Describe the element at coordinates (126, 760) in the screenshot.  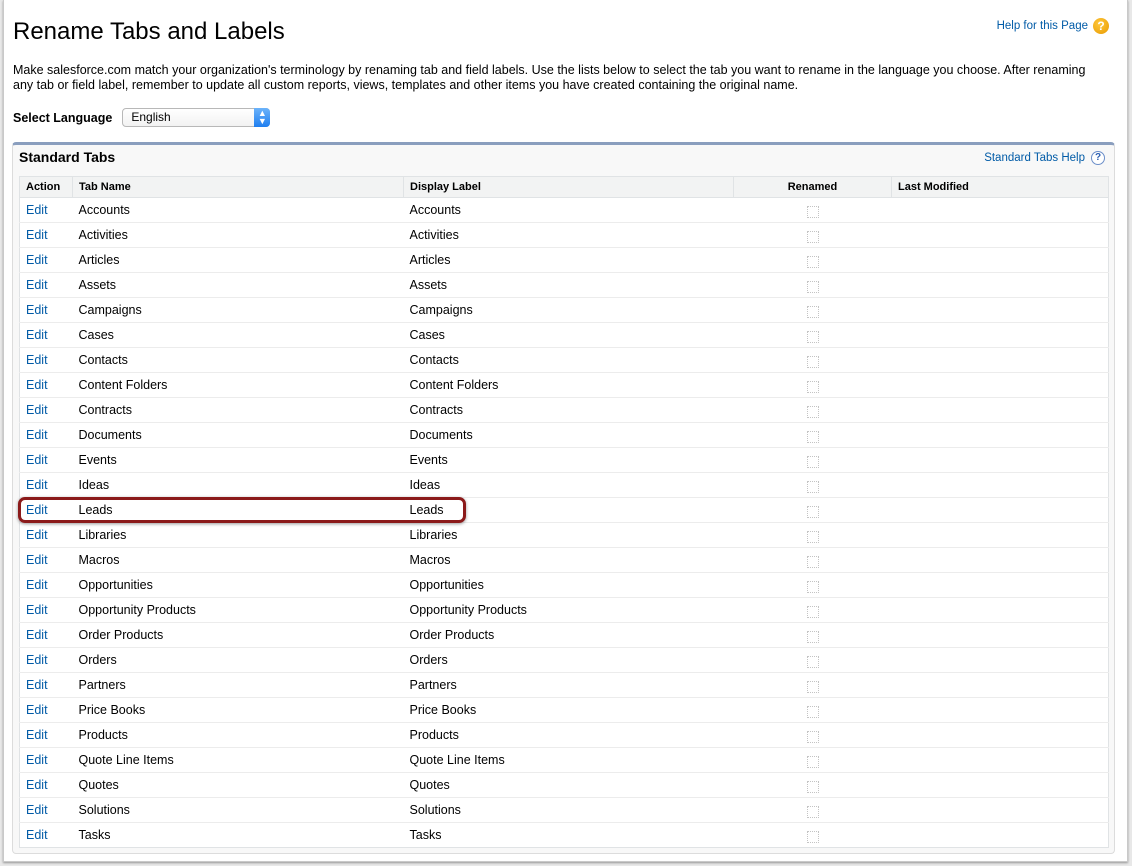
I see `tab-name-cell: Quote Line Items` at that location.